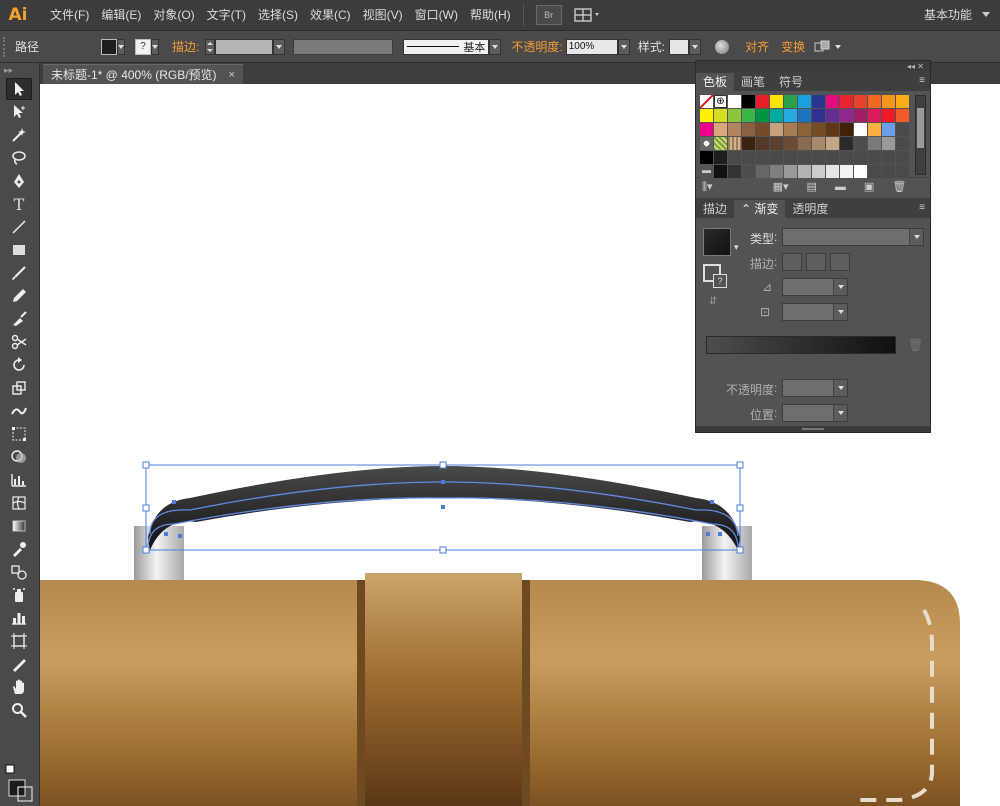 The image size is (1000, 806). What do you see at coordinates (715, 82) in the screenshot?
I see `tab-swatches: 色板` at bounding box center [715, 82].